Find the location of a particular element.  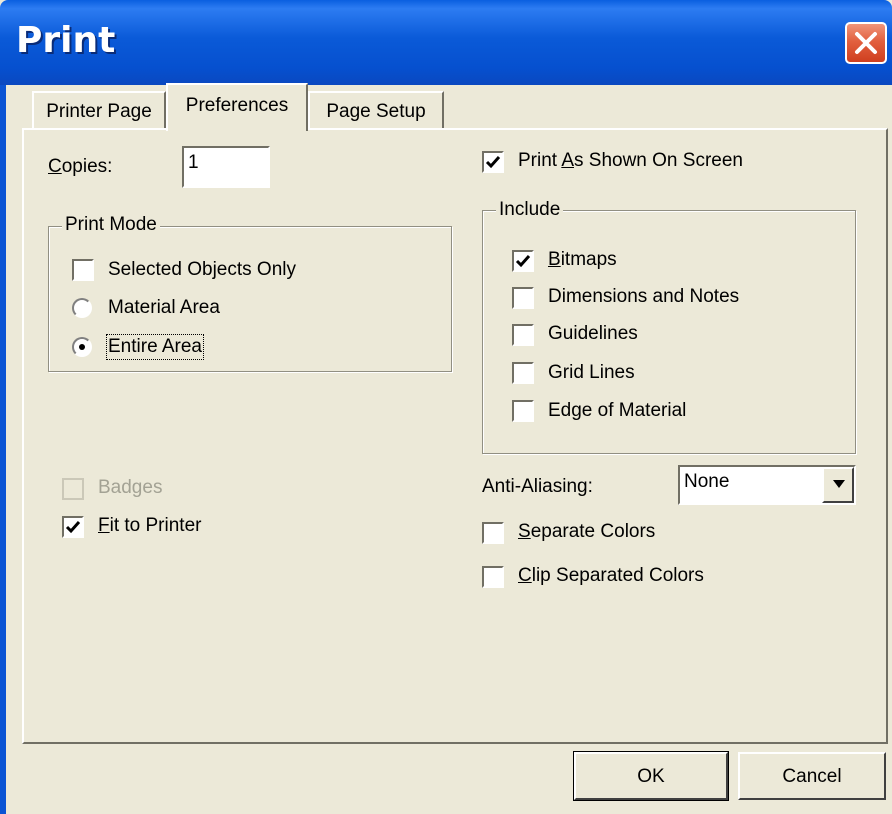

guidelines-checkbox is located at coordinates (523, 335).